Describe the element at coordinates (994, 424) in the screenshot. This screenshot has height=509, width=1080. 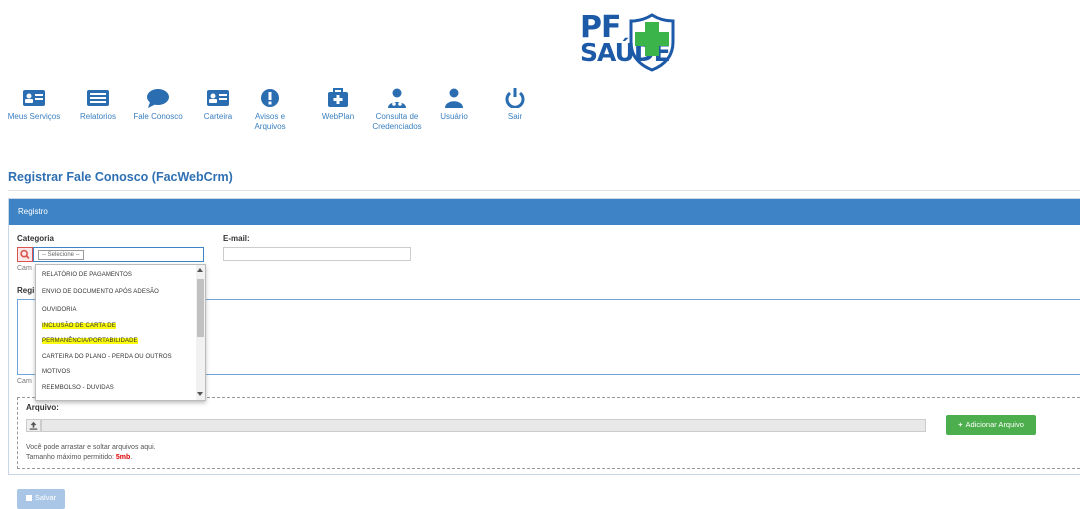
I see `add-file-label: Adicionar Arquivo` at that location.